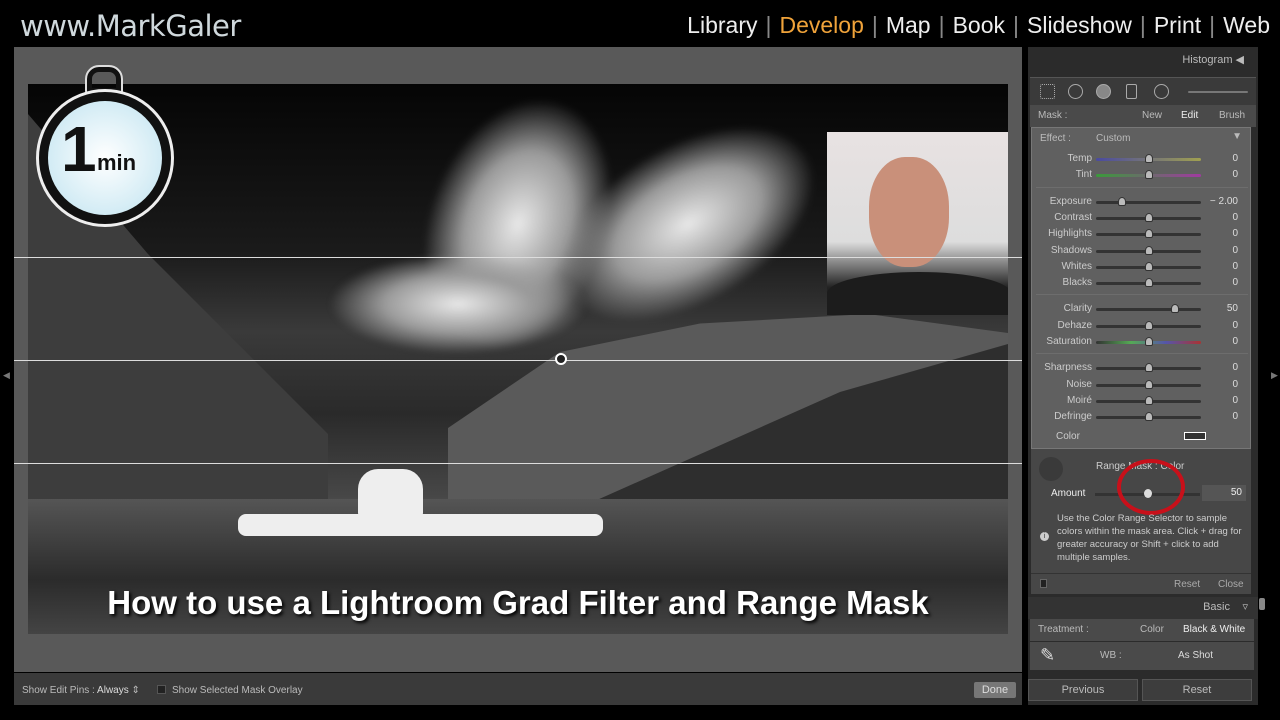  What do you see at coordinates (1235, 325) in the screenshot?
I see `dehaze-value: 0` at bounding box center [1235, 325].